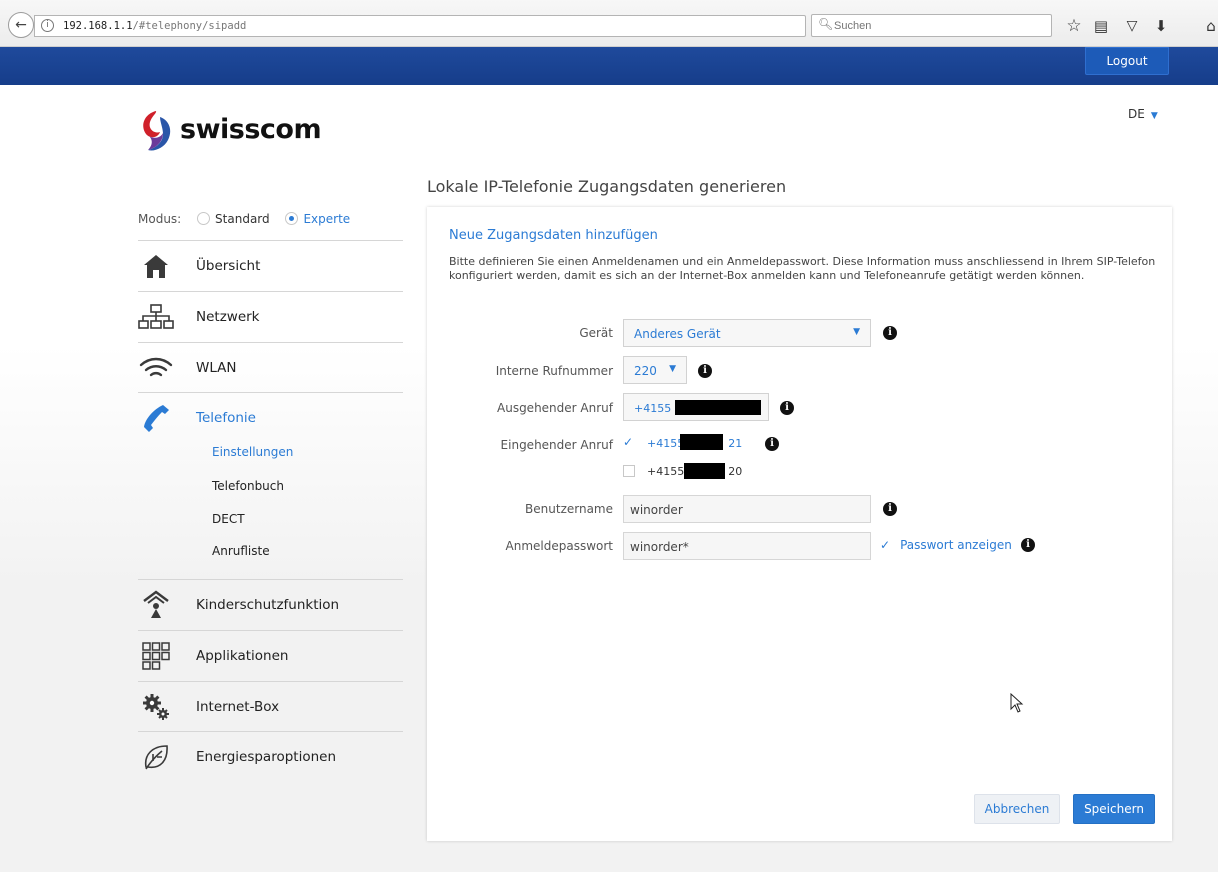  I want to click on subnav-dect: DECT, so click(228, 519).